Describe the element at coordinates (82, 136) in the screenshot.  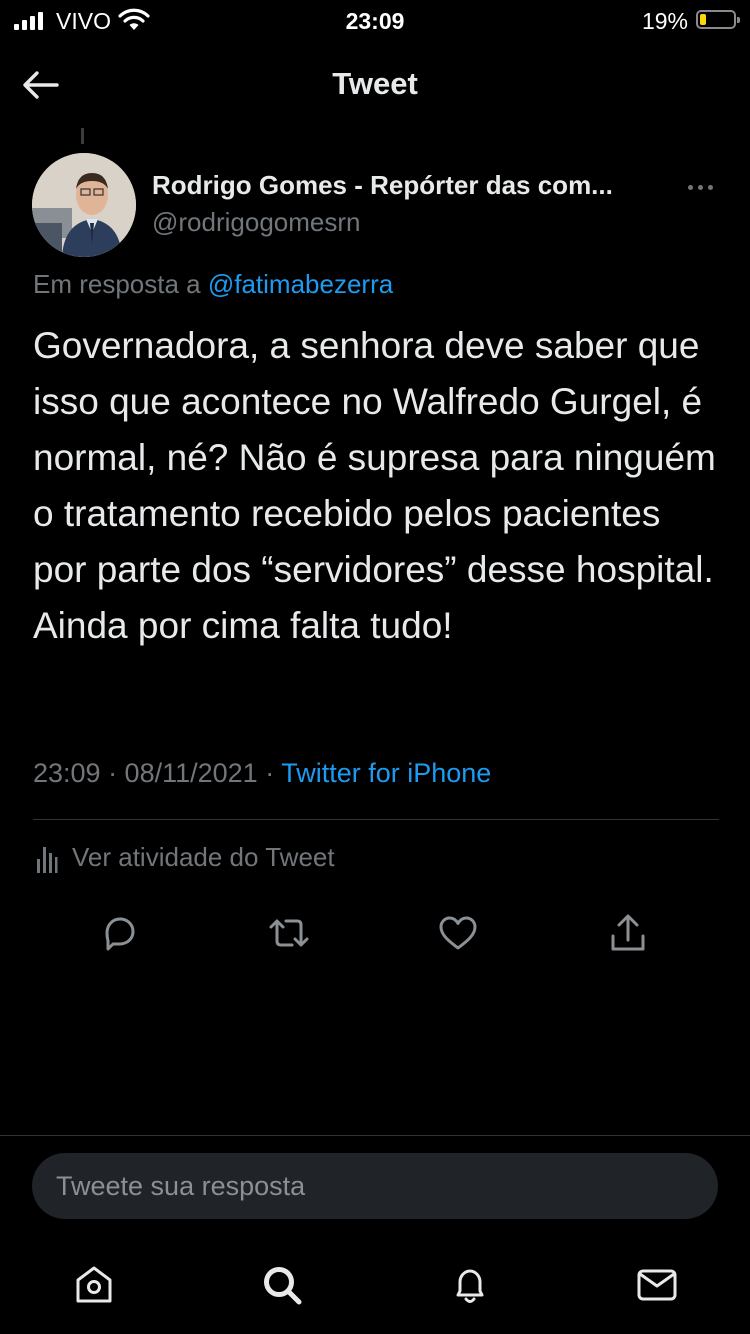
I see `thread-line` at that location.